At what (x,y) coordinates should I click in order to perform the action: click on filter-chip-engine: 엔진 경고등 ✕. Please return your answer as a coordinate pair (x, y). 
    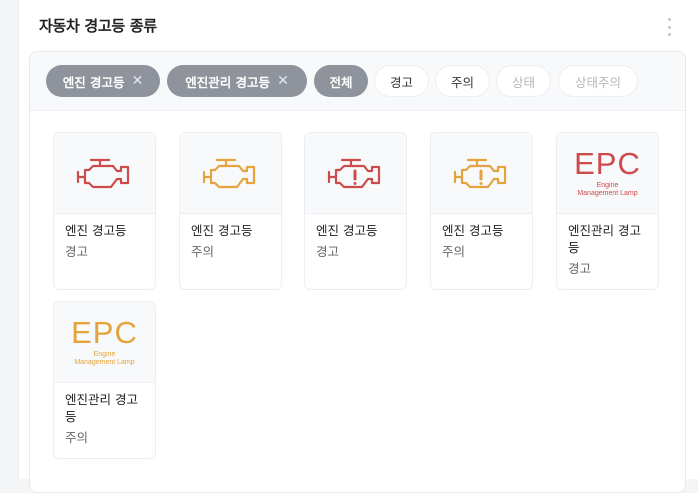
    Looking at the image, I should click on (103, 81).